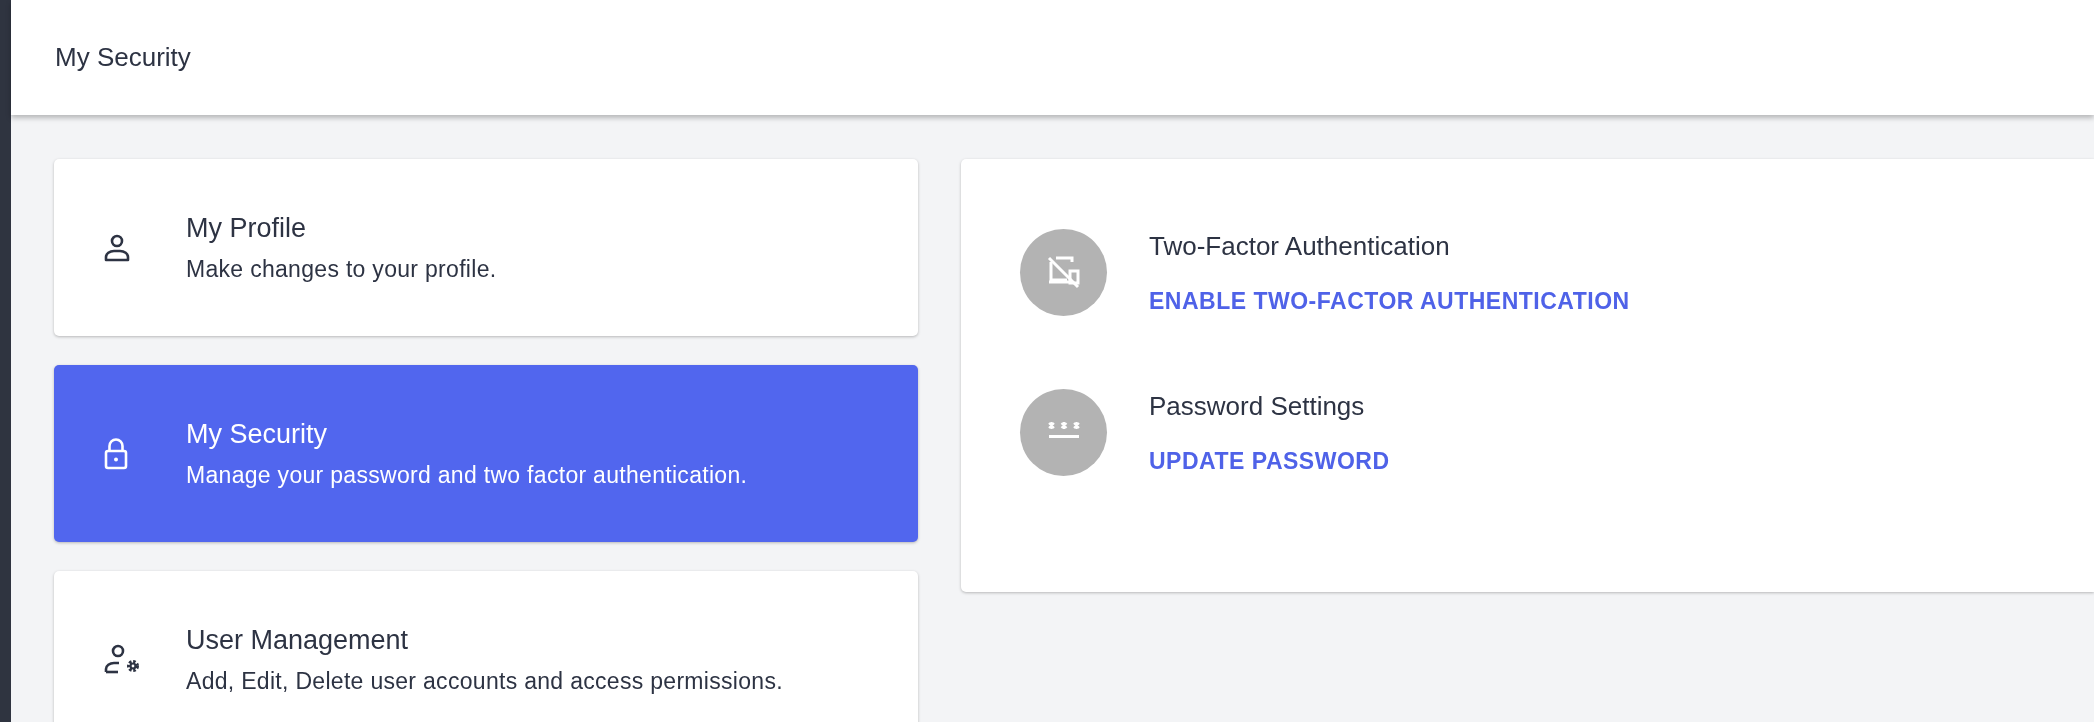 Image resolution: width=2094 pixels, height=722 pixels. What do you see at coordinates (116, 453) in the screenshot?
I see `lock-icon` at bounding box center [116, 453].